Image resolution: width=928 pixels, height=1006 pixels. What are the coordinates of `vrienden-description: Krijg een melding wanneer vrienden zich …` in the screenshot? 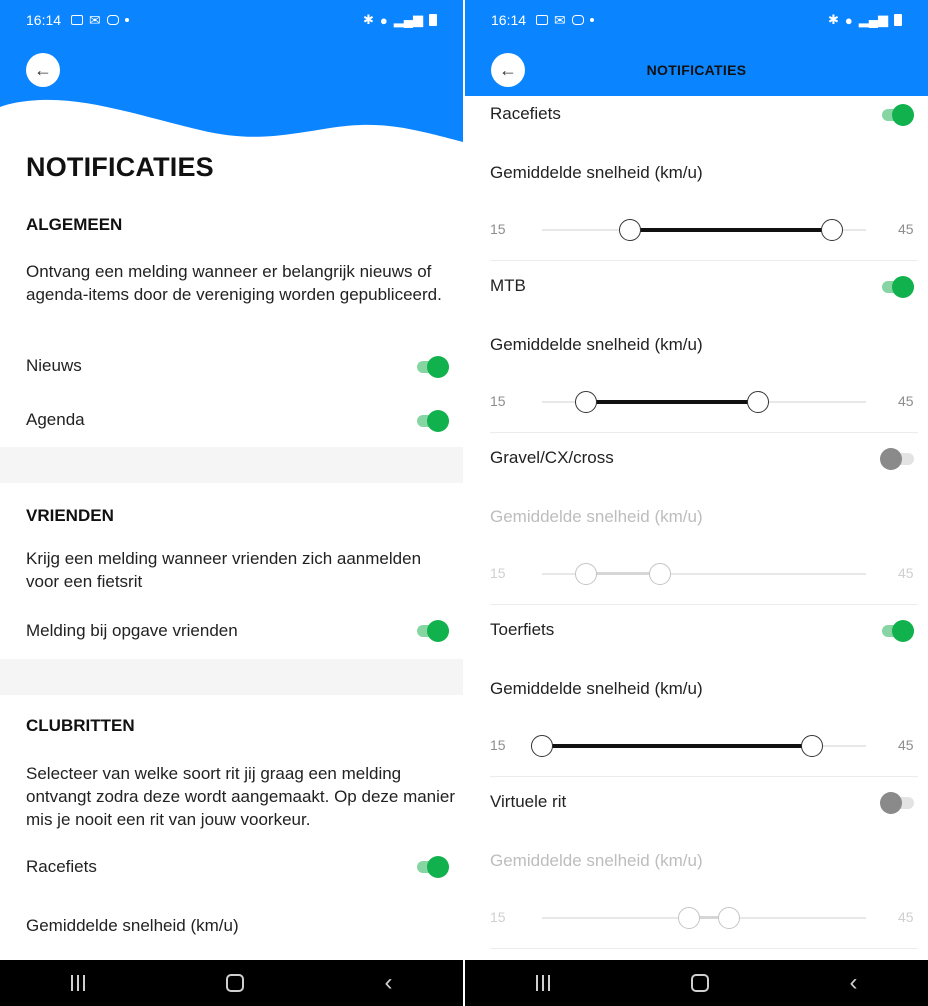 It's located at (224, 570).